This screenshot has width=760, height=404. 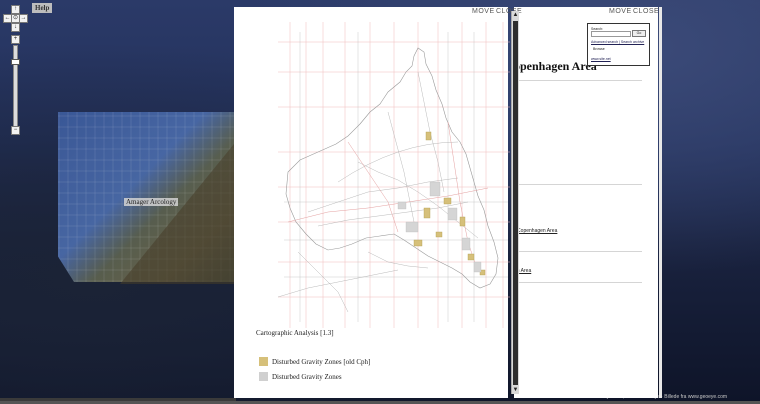 What do you see at coordinates (307, 377) in the screenshot?
I see `legend-label: Disturbed Gravity Zones` at bounding box center [307, 377].